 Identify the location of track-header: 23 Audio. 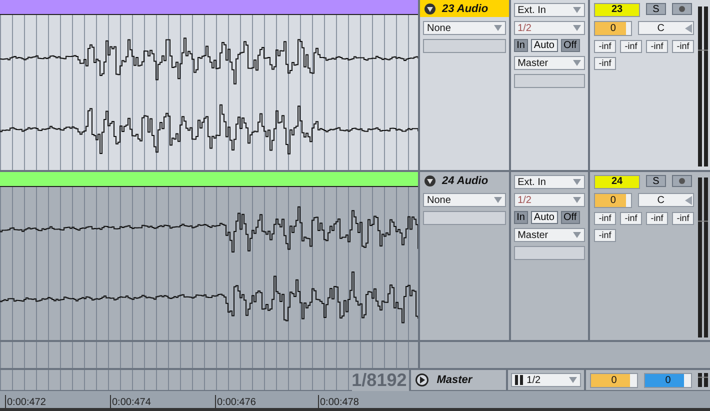
(464, 8).